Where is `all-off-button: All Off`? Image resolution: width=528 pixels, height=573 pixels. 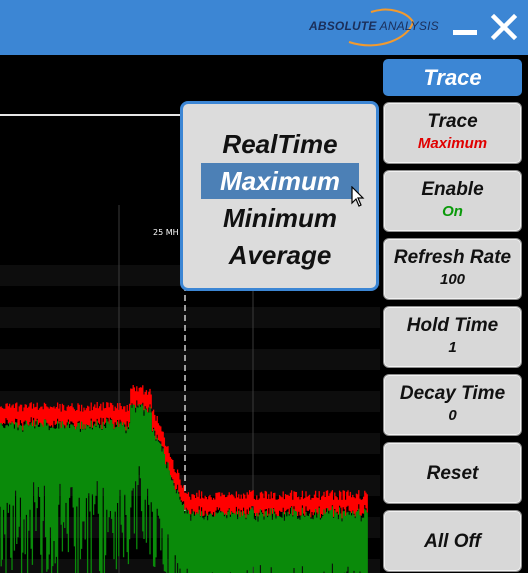
all-off-button: All Off is located at coordinates (452, 541).